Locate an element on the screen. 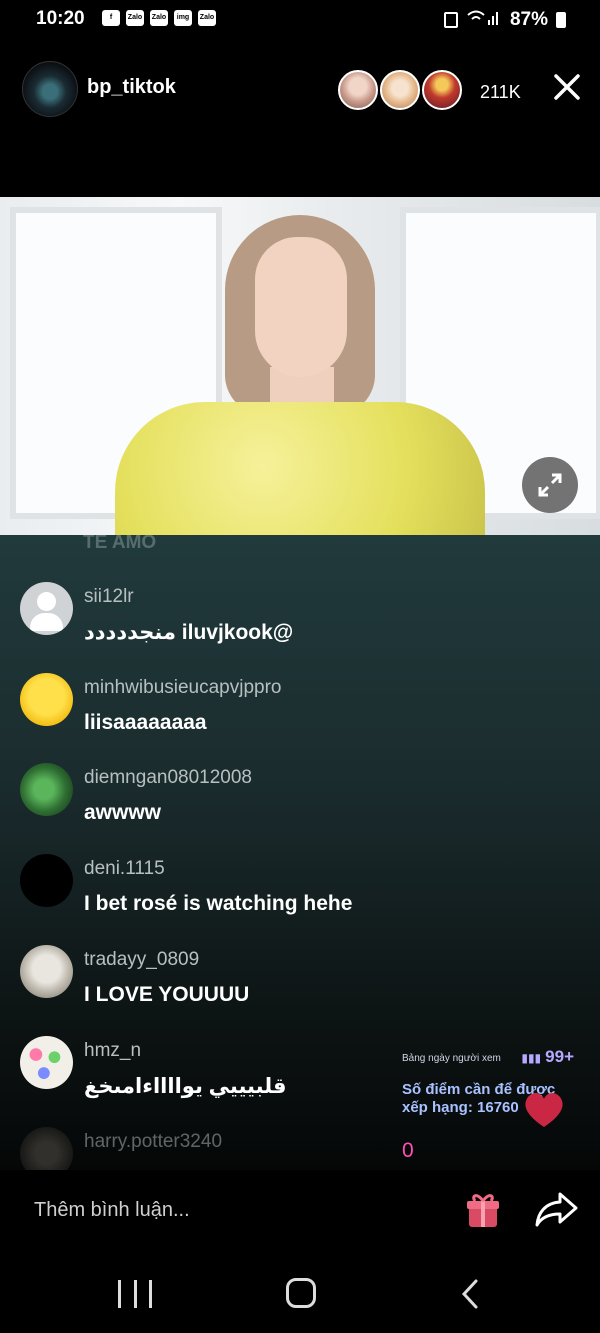 This screenshot has height=1333, width=600. close-icon is located at coordinates (567, 87).